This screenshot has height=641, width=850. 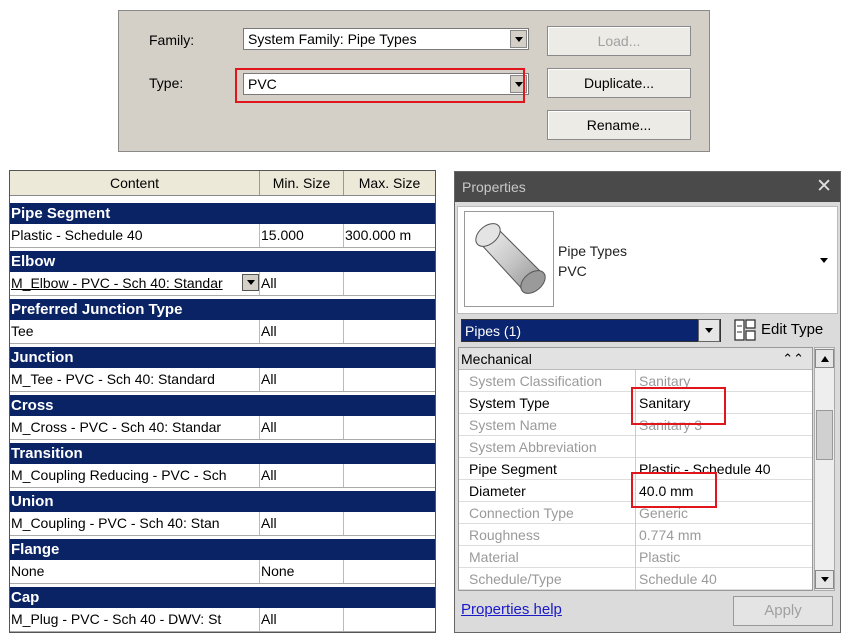 I want to click on content-cell: M_Elbow - PVC - Sch 40: Standar, so click(x=135, y=283).